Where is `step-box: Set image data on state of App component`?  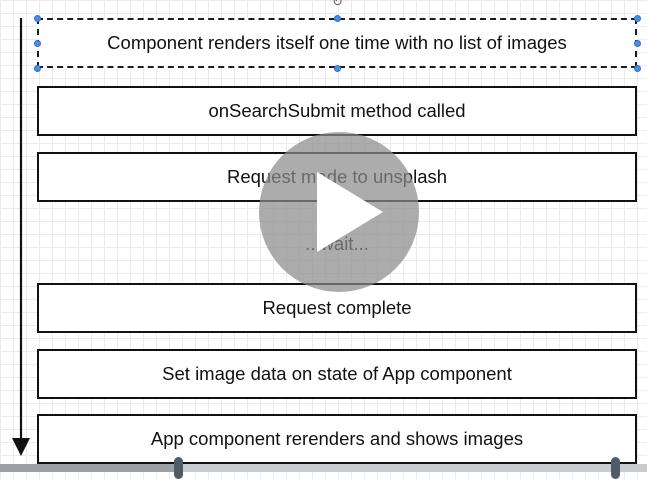
step-box: Set image data on state of App component is located at coordinates (337, 374).